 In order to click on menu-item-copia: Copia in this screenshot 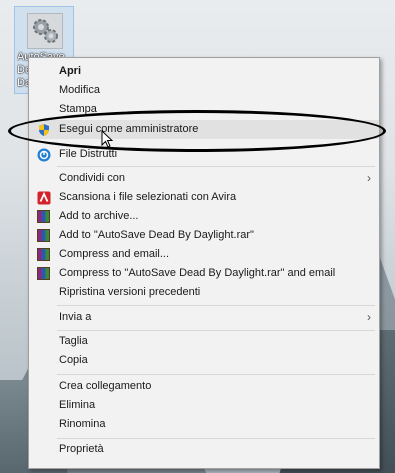, I will do `click(204, 360)`.